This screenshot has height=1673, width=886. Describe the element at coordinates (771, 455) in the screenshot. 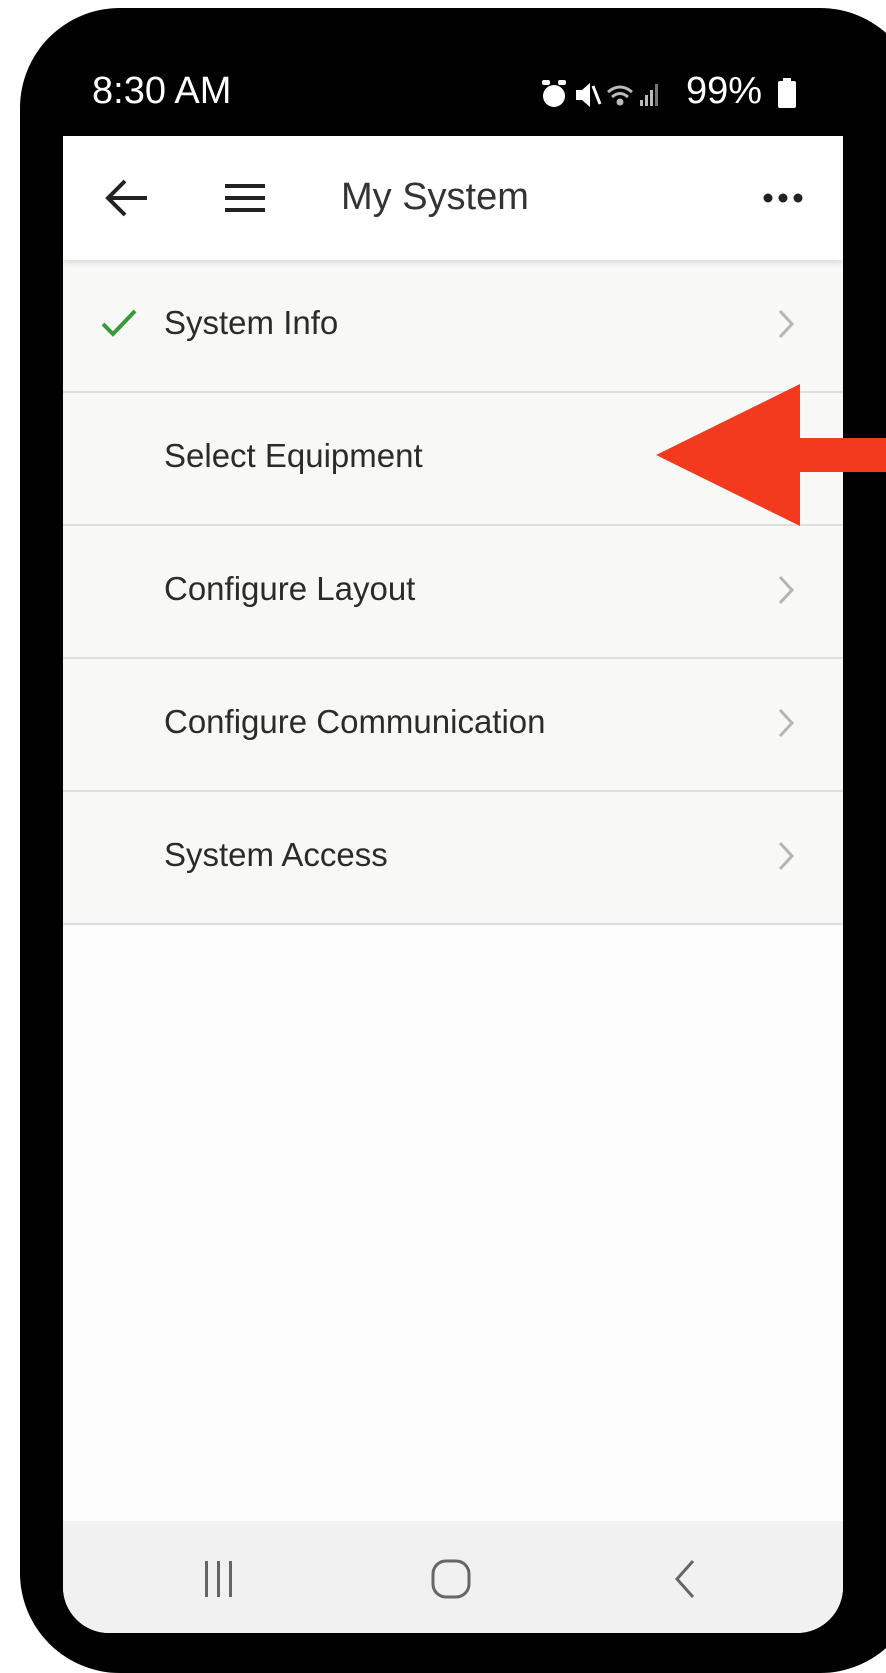

I see `annotation-arrow-icon` at that location.